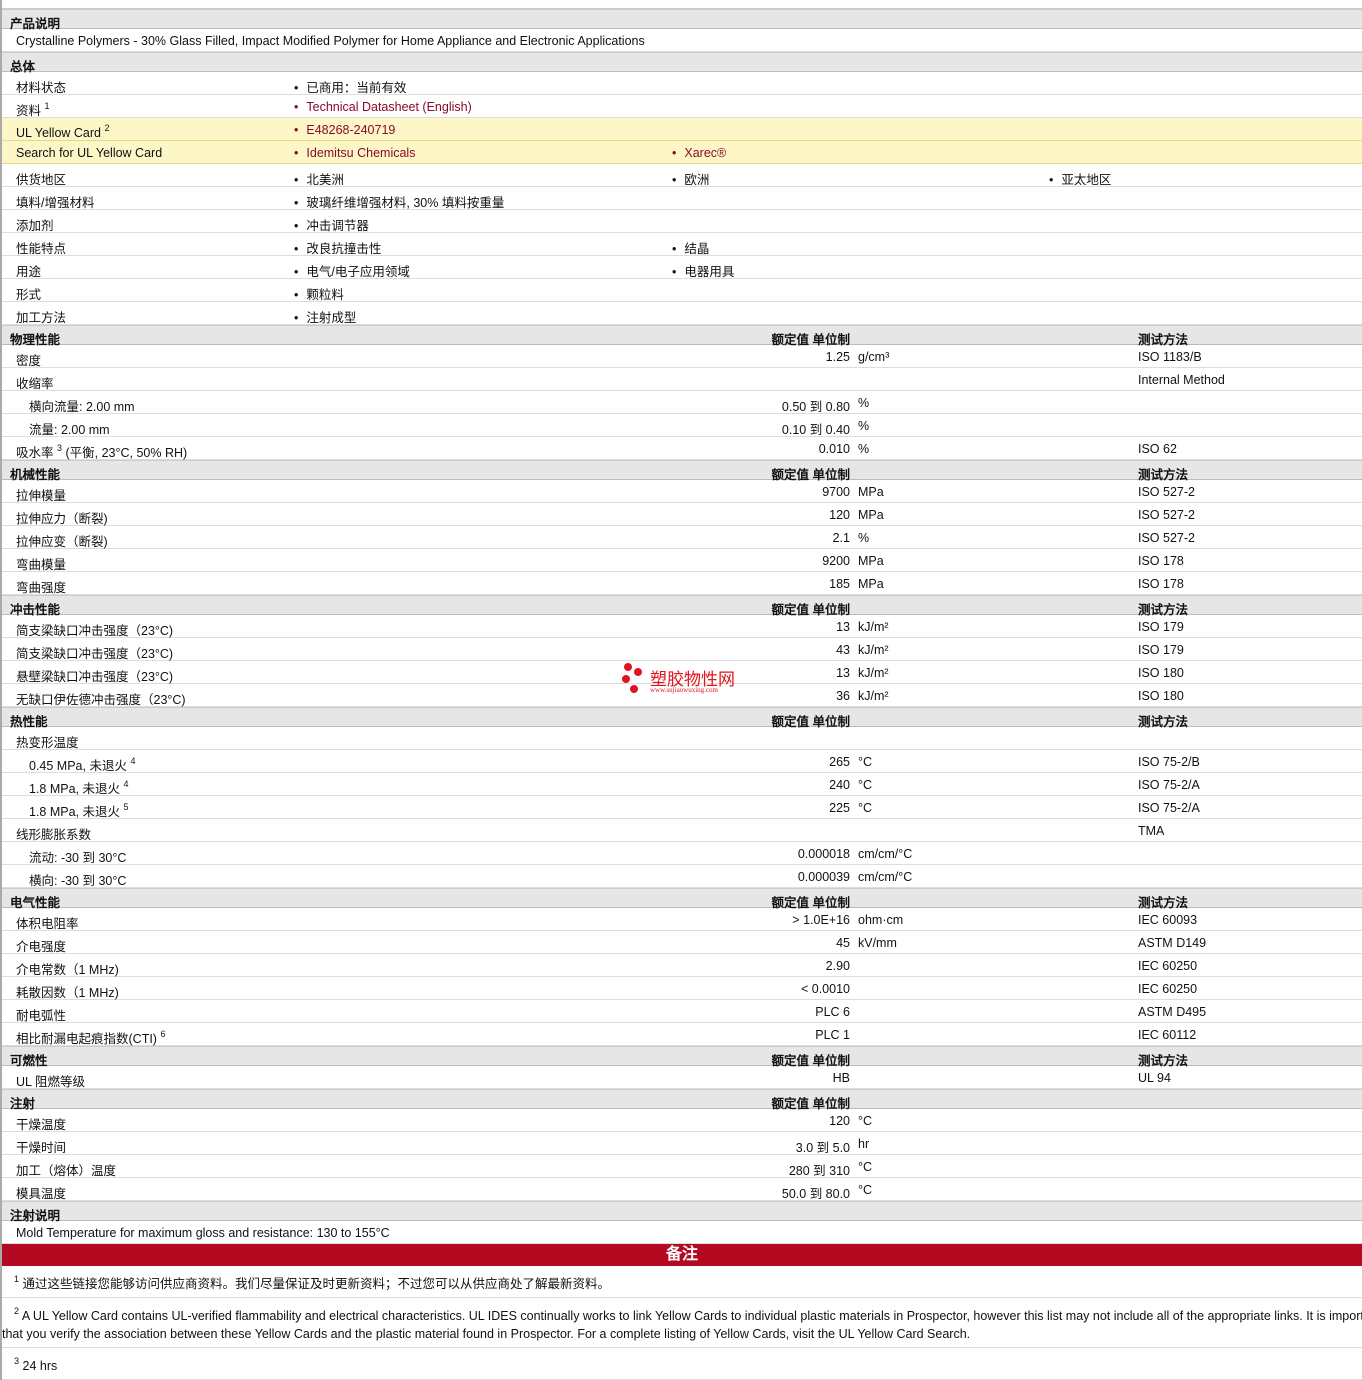 The image size is (1362, 1380). Describe the element at coordinates (1151, 831) in the screenshot. I see `test-method: TMA` at that location.